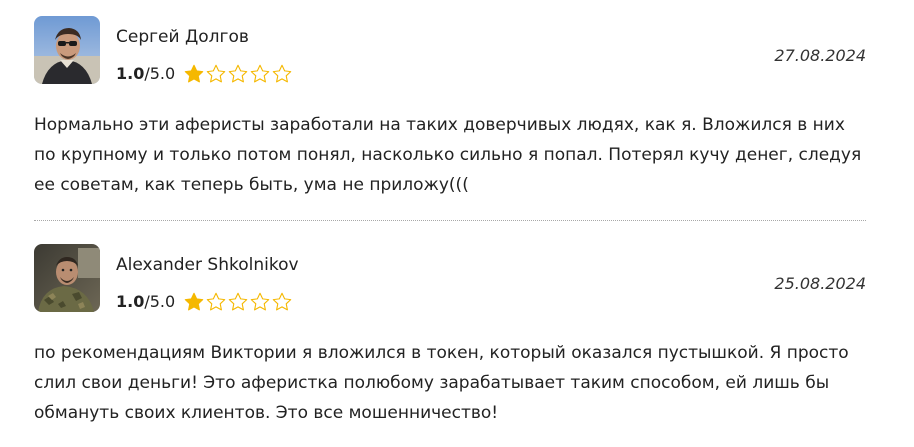 This screenshot has height=447, width=914. What do you see at coordinates (207, 265) in the screenshot?
I see `author-name: Alexander Shkolnikov` at bounding box center [207, 265].